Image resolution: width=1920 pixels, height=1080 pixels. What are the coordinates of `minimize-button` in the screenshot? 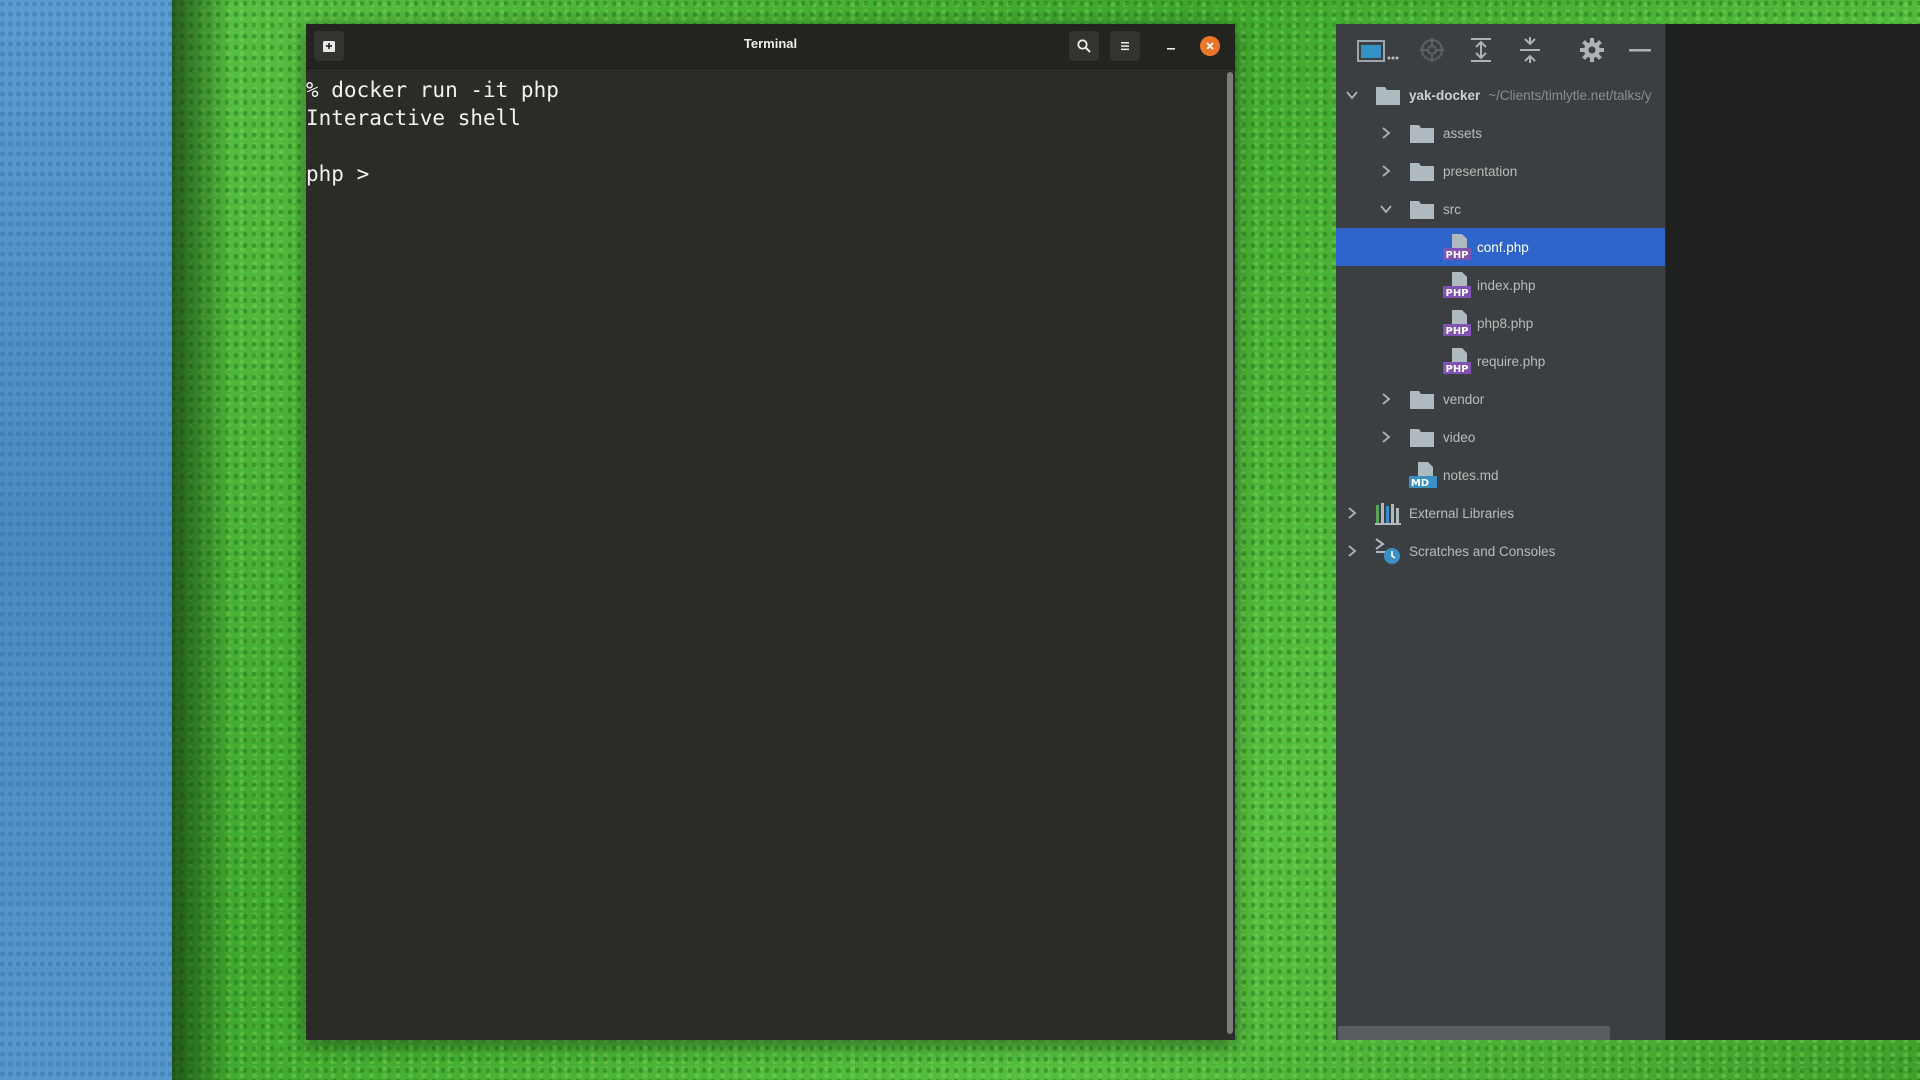 It's located at (1171, 46).